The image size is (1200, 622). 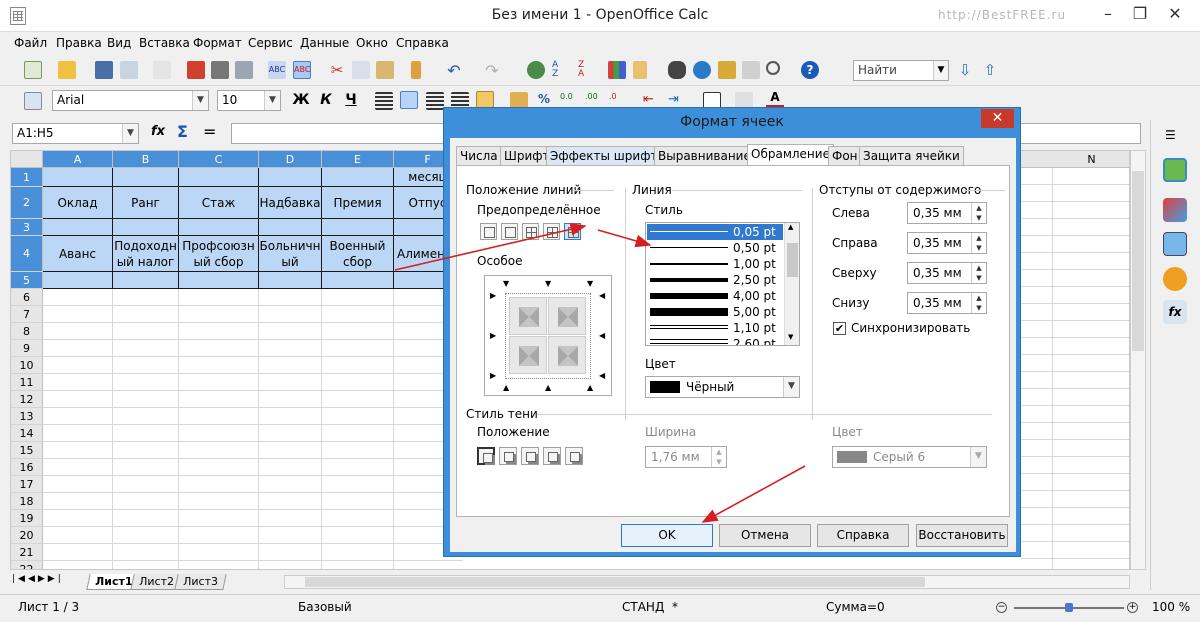 I want to click on tab-numbers: Числа, so click(x=479, y=156).